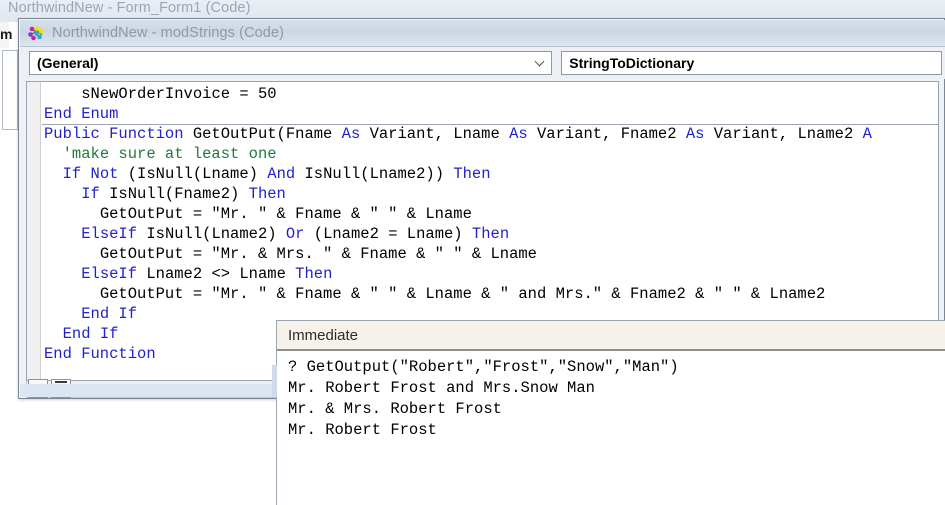  What do you see at coordinates (611, 336) in the screenshot?
I see `immediate-window-header: Immediate` at bounding box center [611, 336].